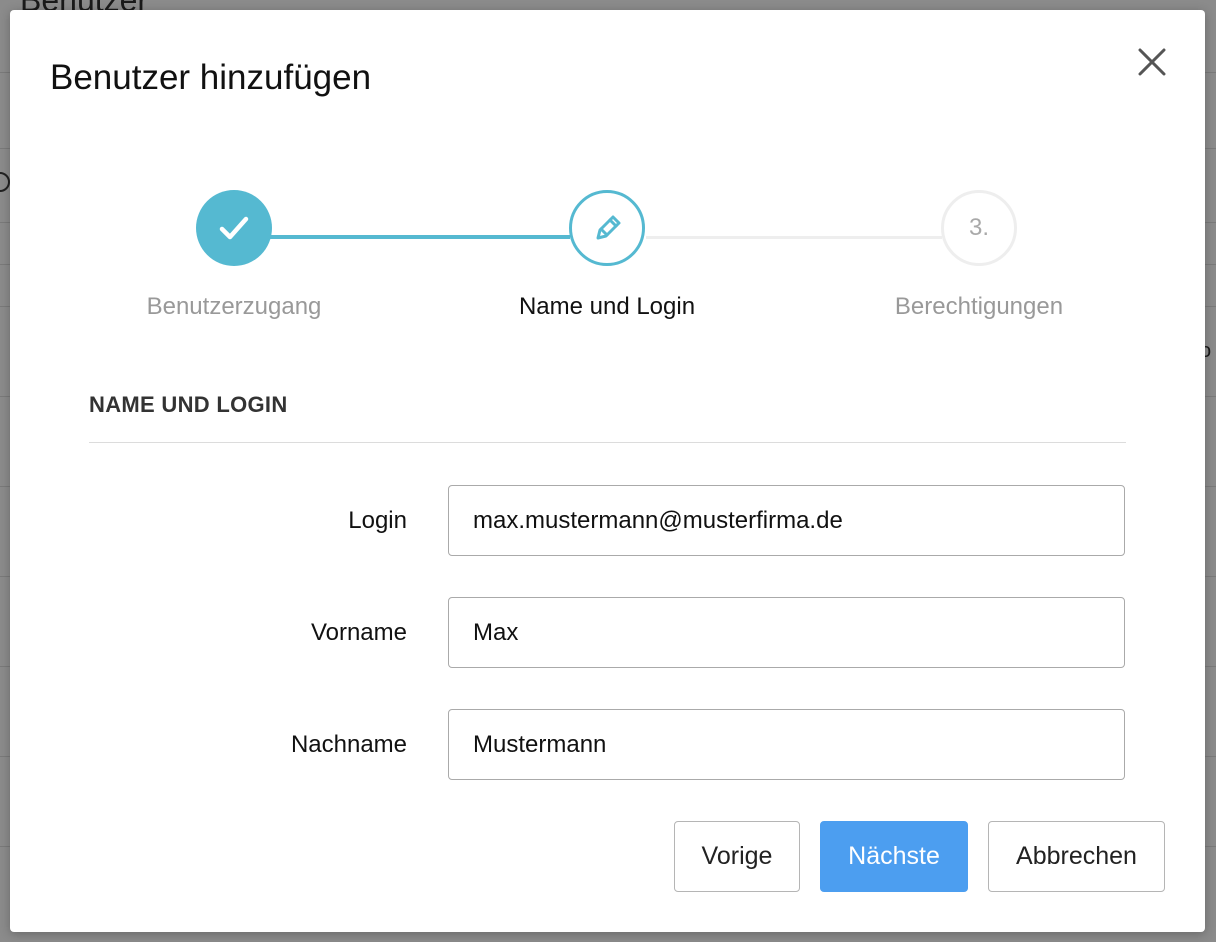 Image resolution: width=1216 pixels, height=942 pixels. What do you see at coordinates (348, 744) in the screenshot?
I see `nachname-label: Nachname` at bounding box center [348, 744].